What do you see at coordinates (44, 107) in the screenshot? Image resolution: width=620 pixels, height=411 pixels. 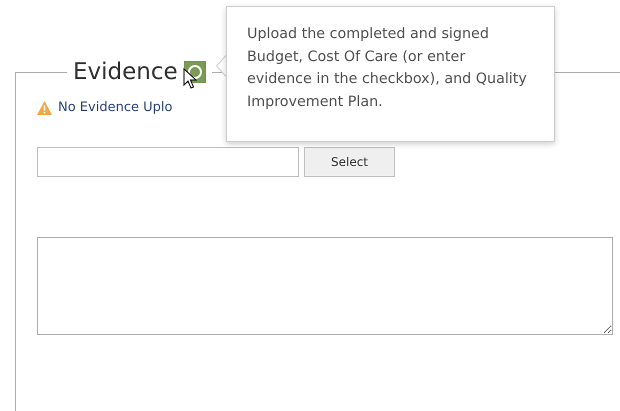 I see `warning-icon` at bounding box center [44, 107].